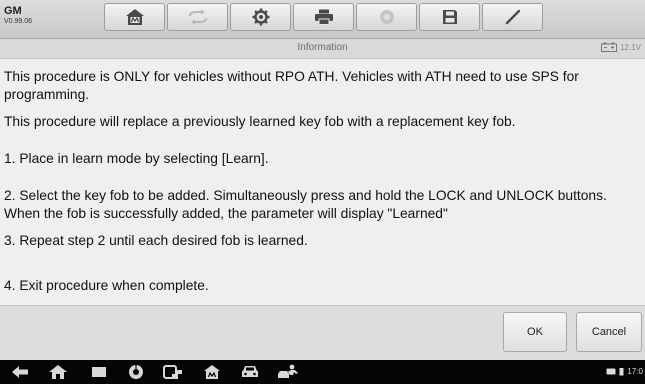  I want to click on car-battery-icon, so click(609, 47).